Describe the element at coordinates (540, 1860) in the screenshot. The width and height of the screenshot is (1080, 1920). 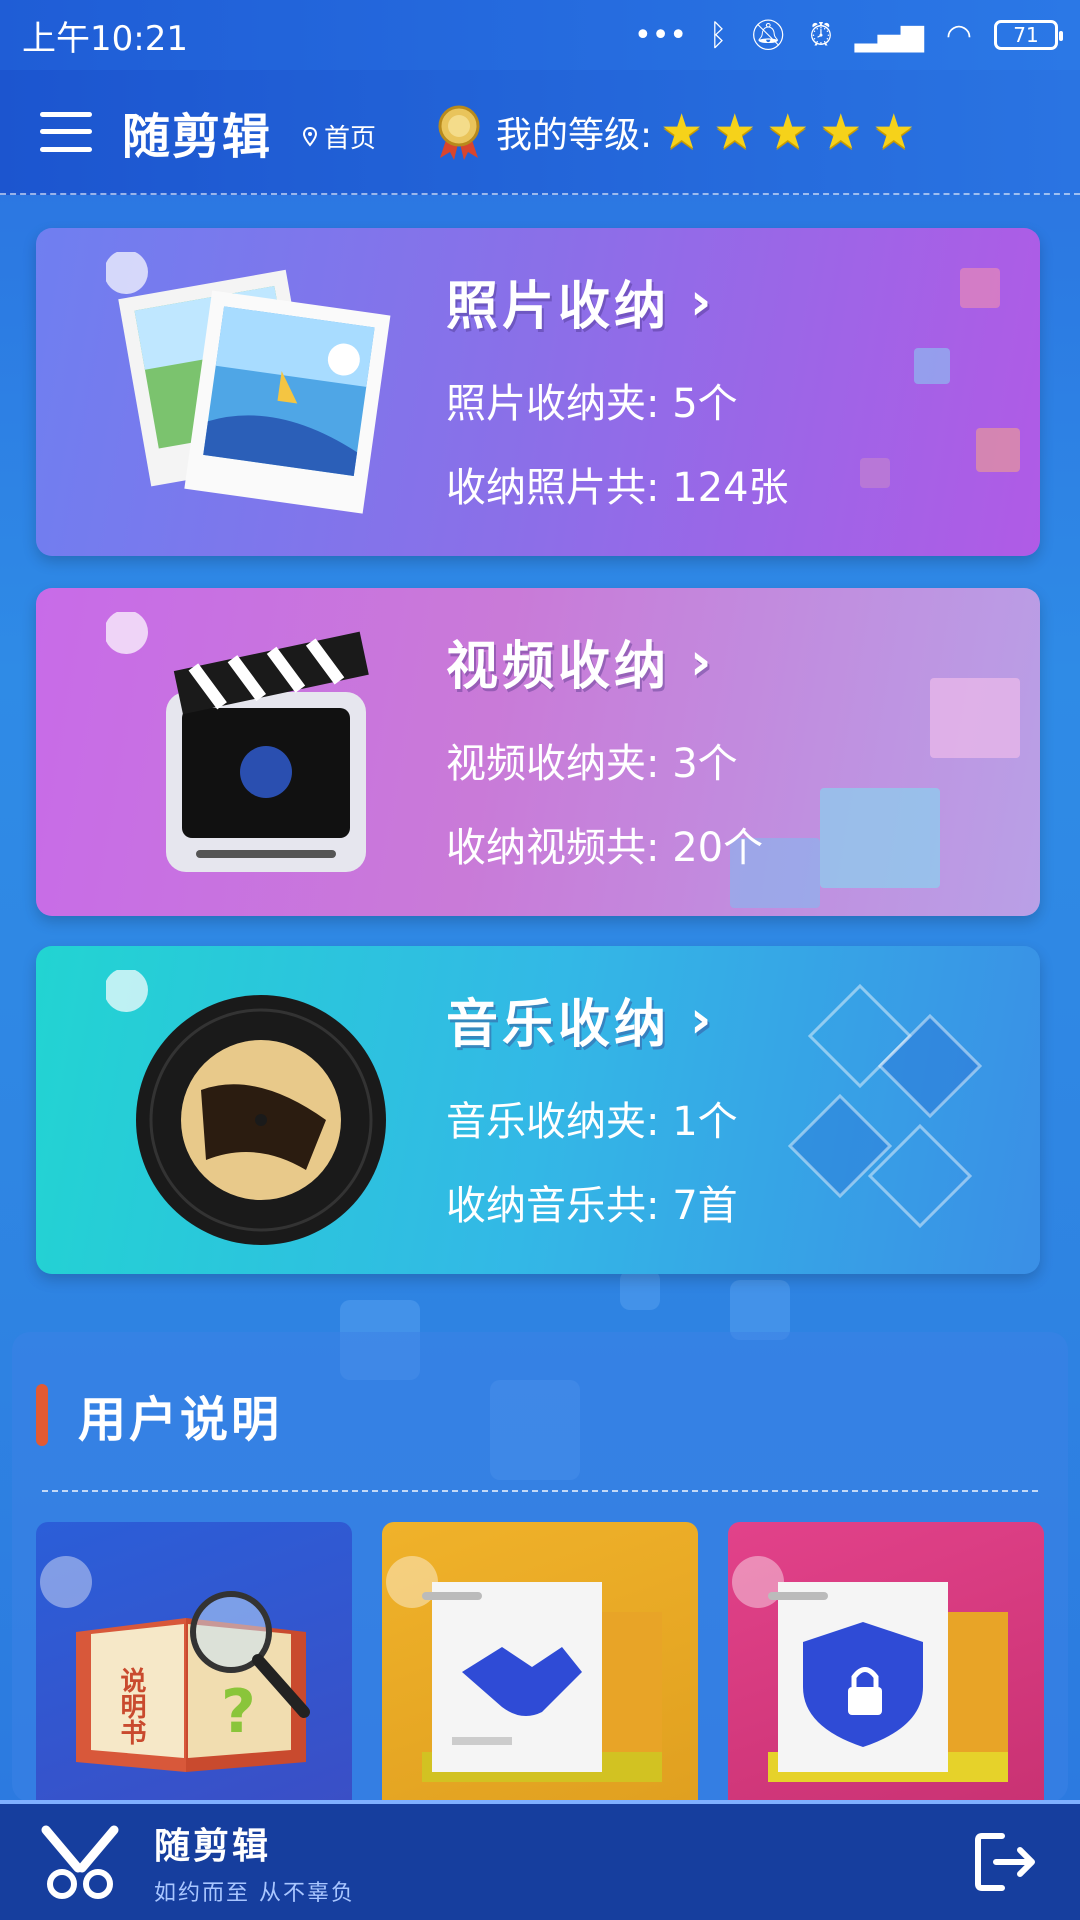
I see `bottom-bar: 随剪辑 如约而至 从不辜负` at that location.